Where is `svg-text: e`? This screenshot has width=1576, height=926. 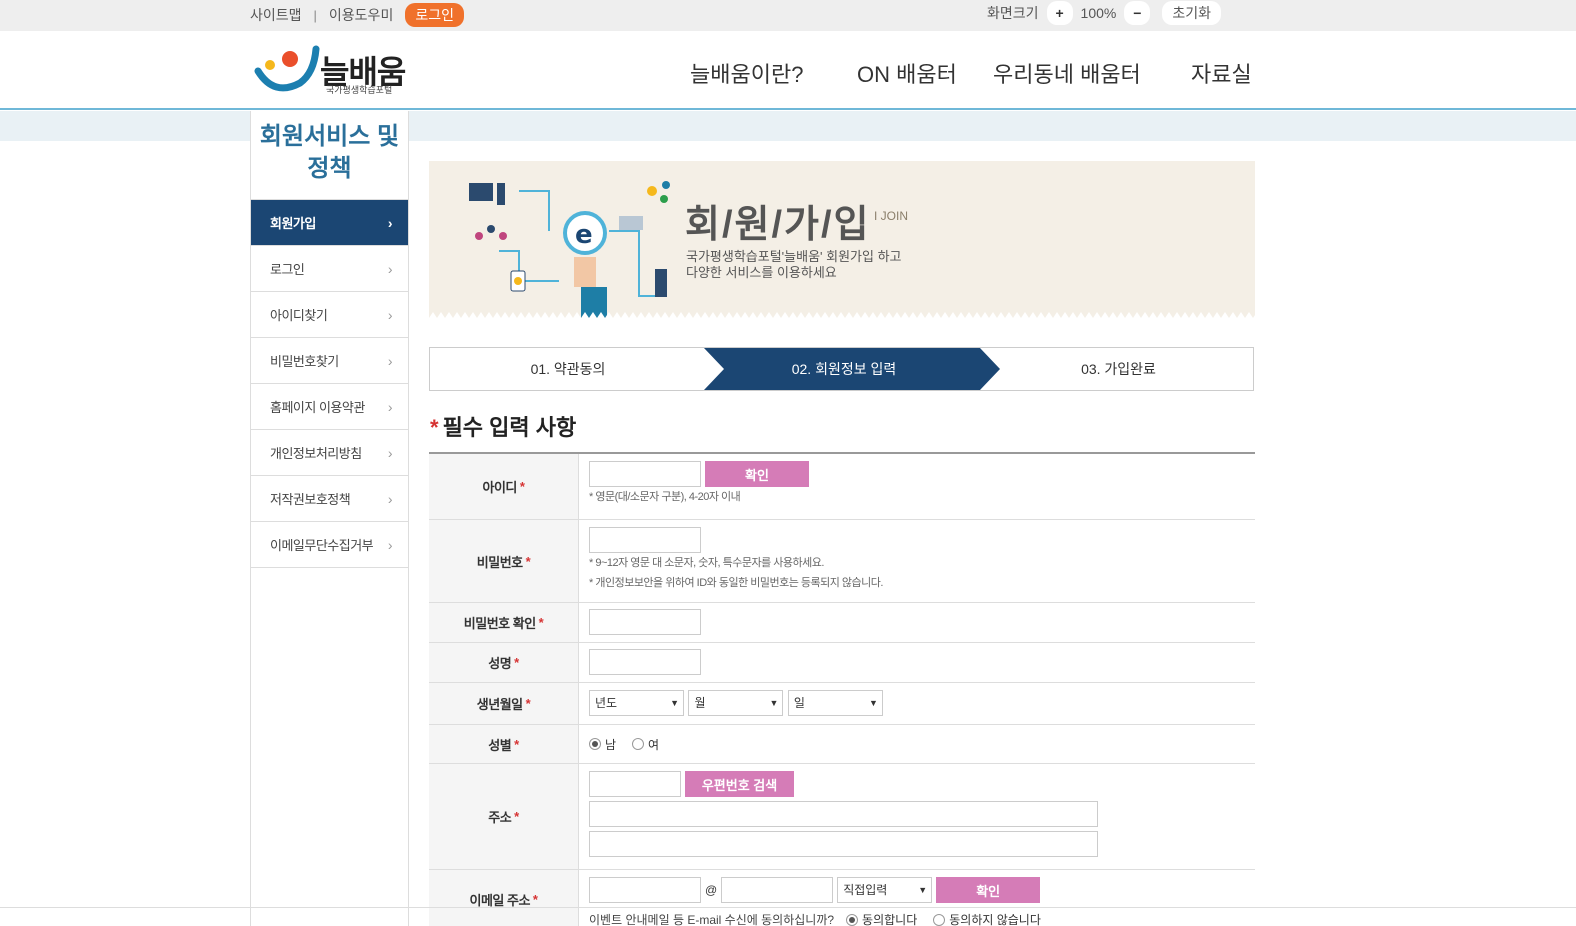
svg-text: e is located at coordinates (584, 235).